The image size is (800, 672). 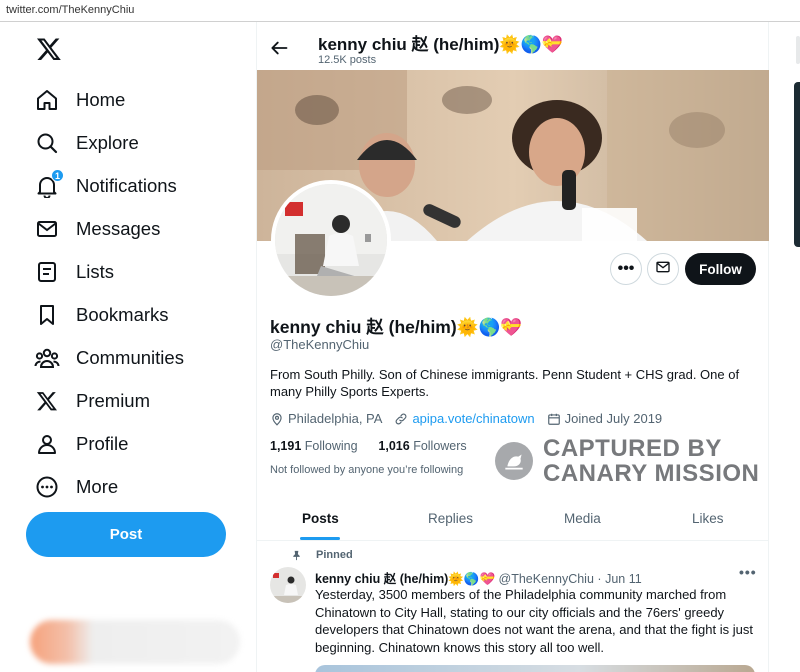 What do you see at coordinates (126, 185) in the screenshot?
I see `sidebar-item-label: Notifications` at bounding box center [126, 185].